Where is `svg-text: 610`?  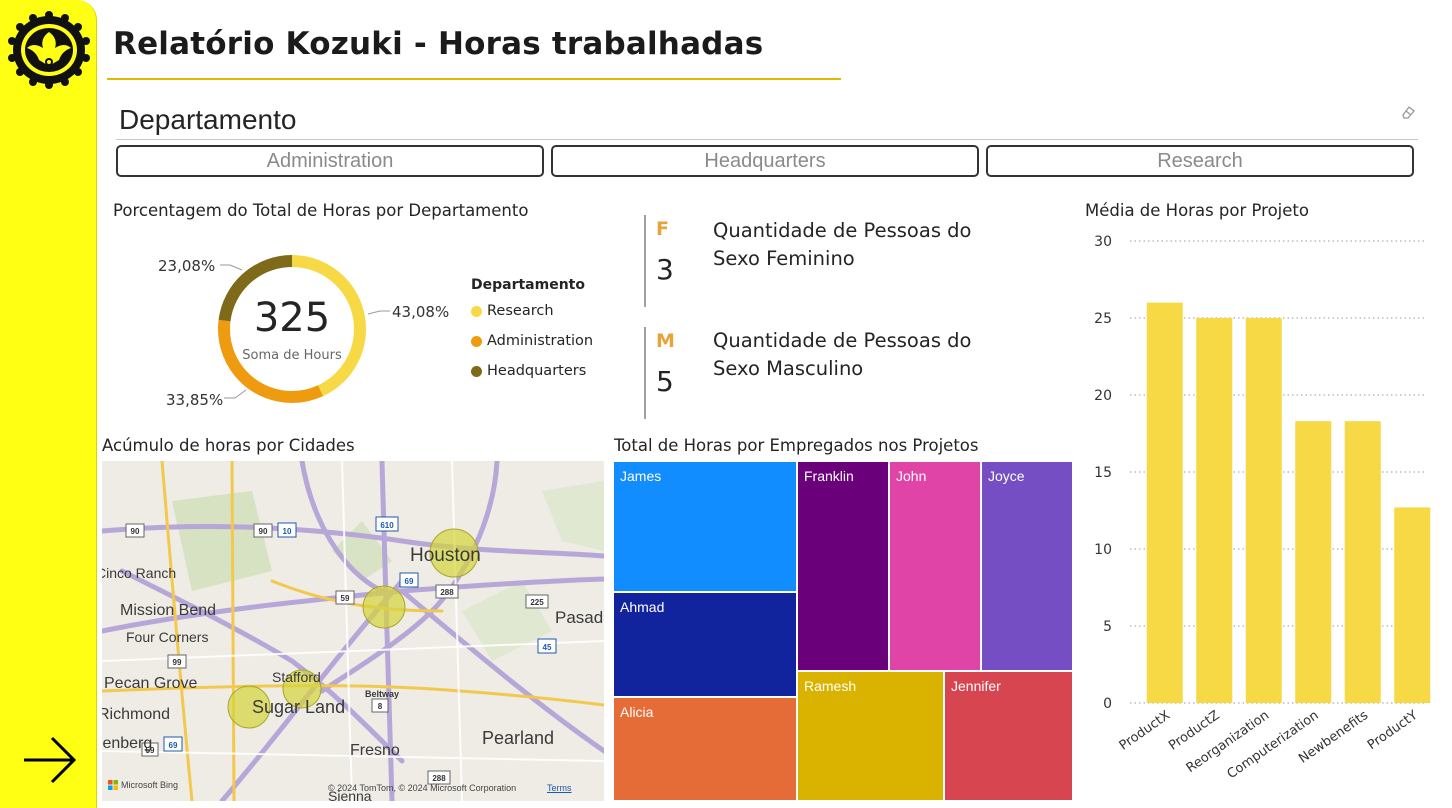 svg-text: 610 is located at coordinates (387, 525).